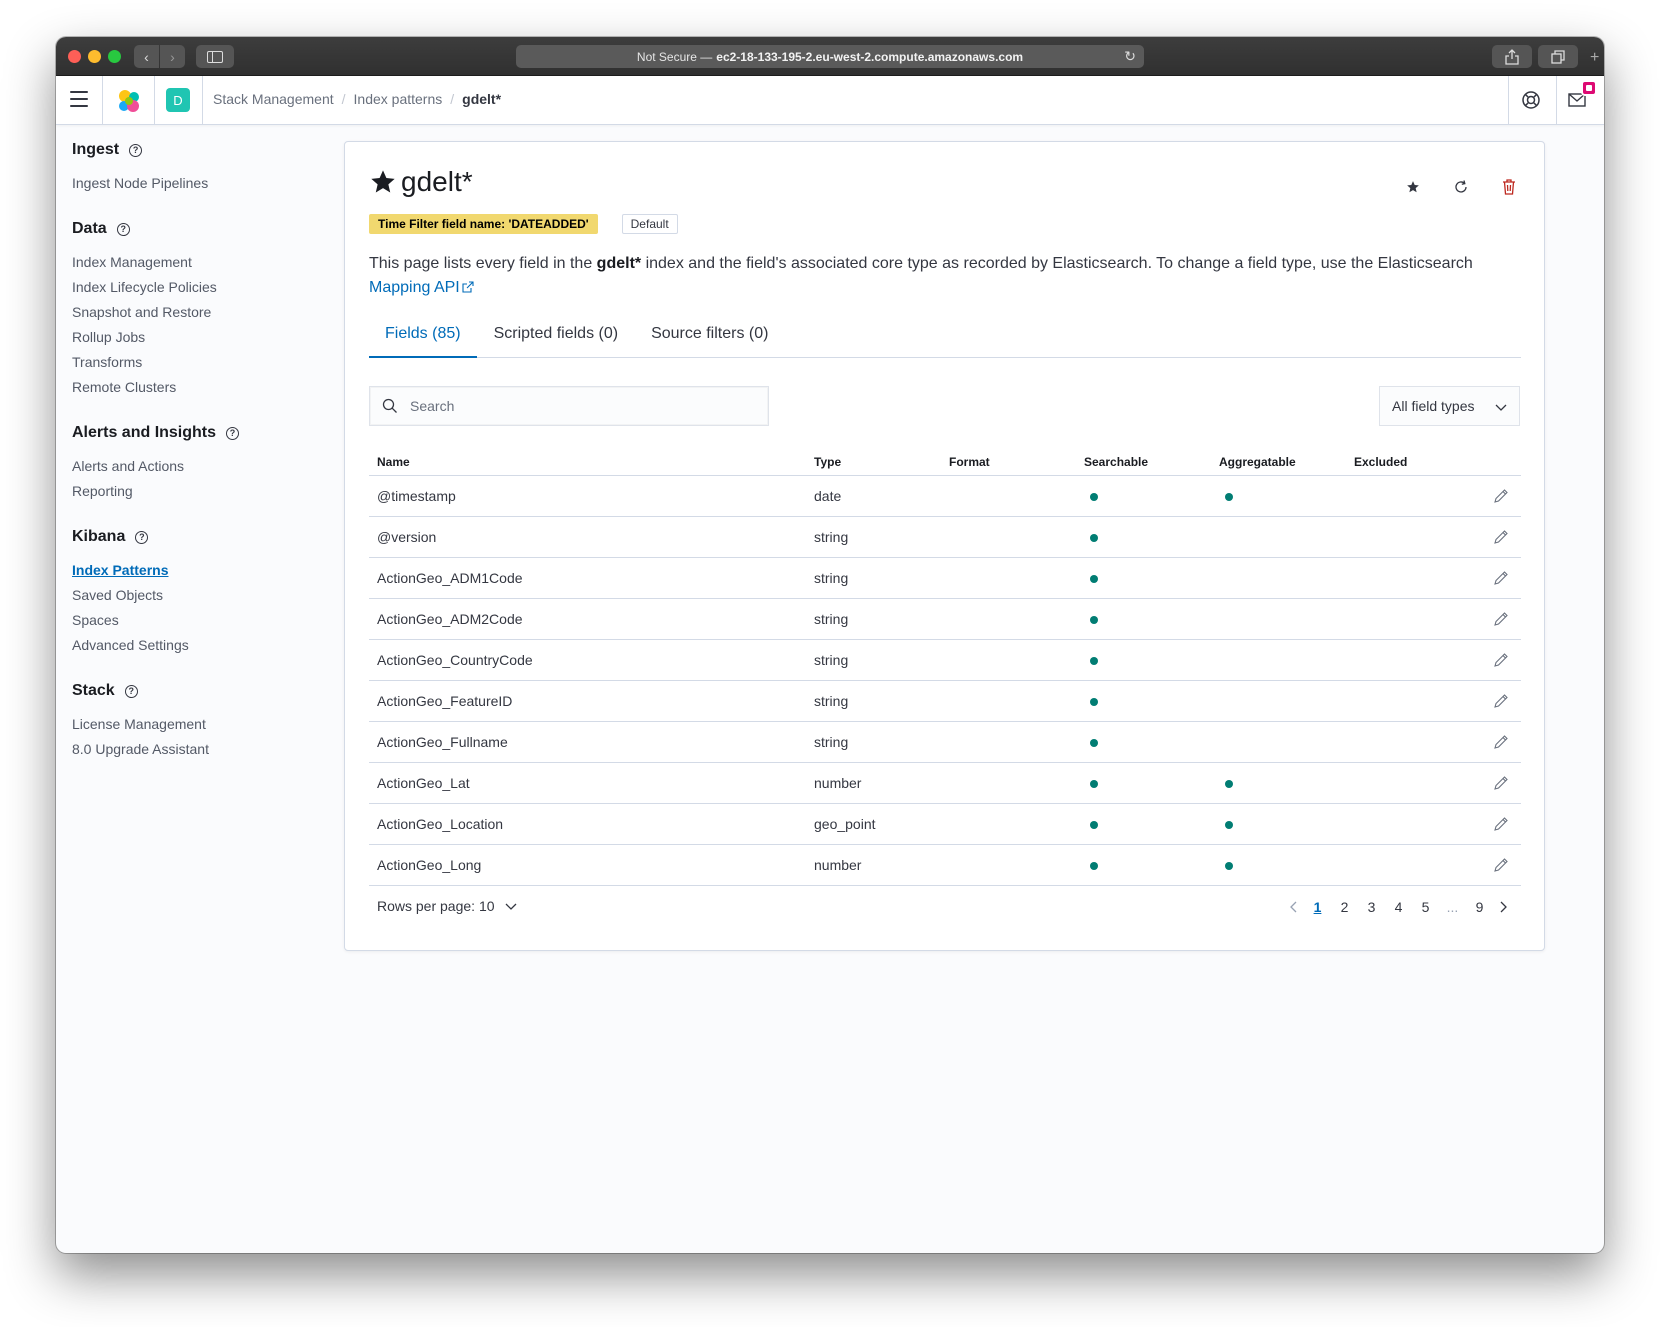  I want to click on help-icon, so click(1531, 100).